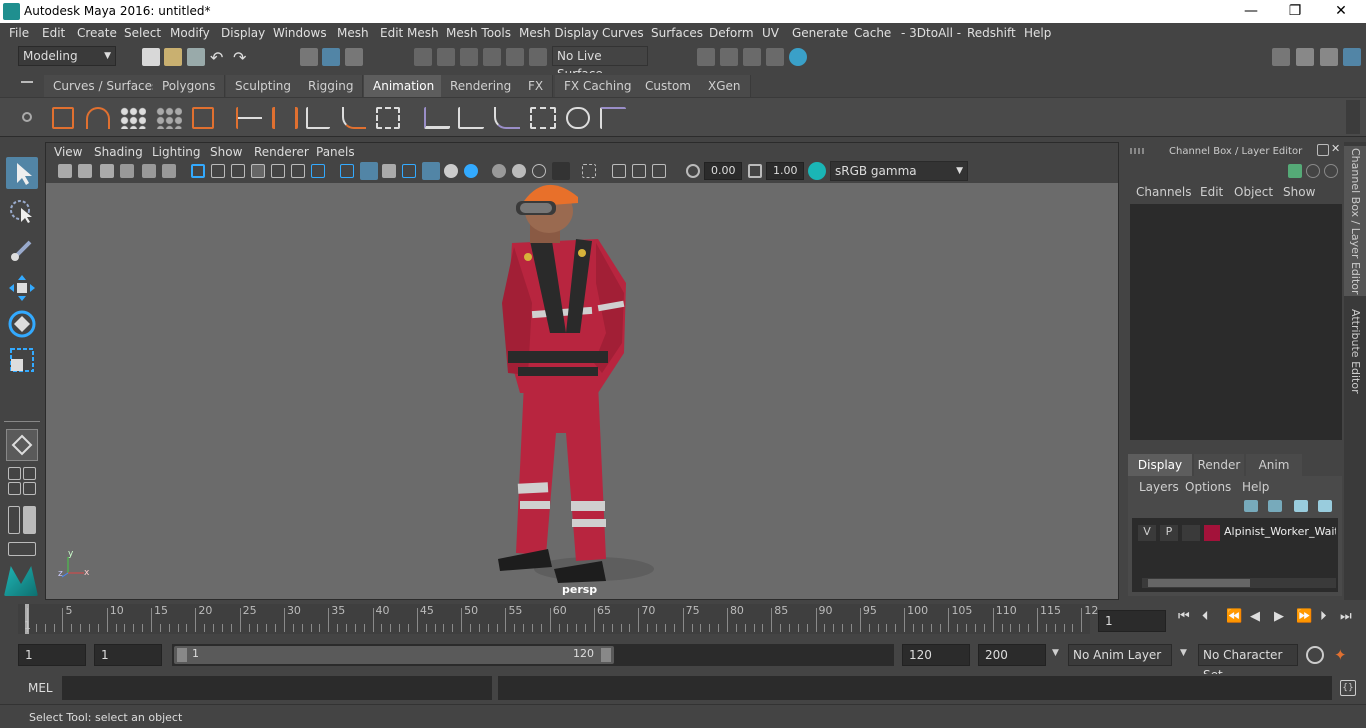 The width and height of the screenshot is (1366, 728). Describe the element at coordinates (404, 86) in the screenshot. I see `shelf-tab-animation: Animation` at that location.